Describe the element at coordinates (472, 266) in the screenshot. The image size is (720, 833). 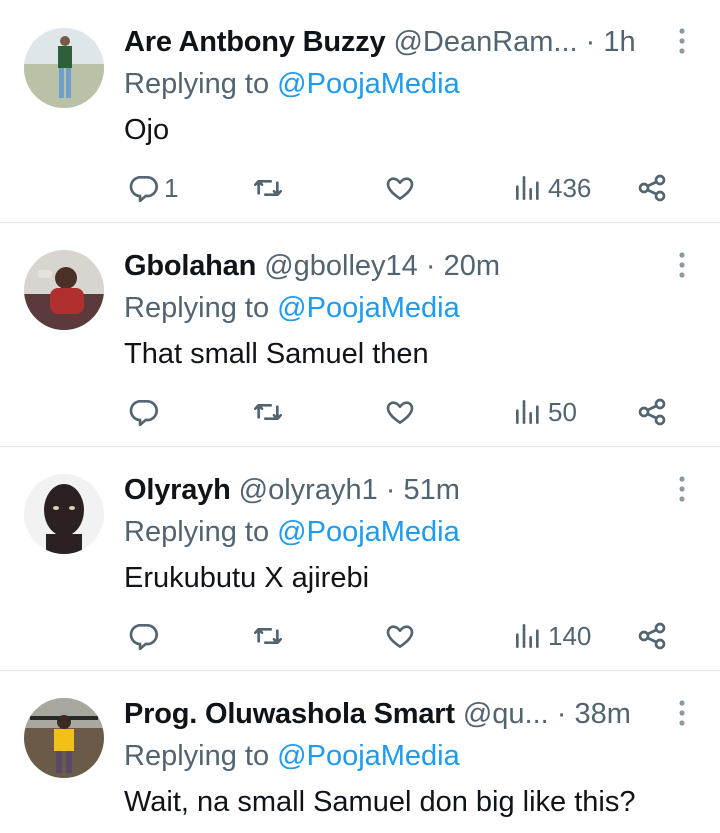
I see `timestamp: 20m` at that location.